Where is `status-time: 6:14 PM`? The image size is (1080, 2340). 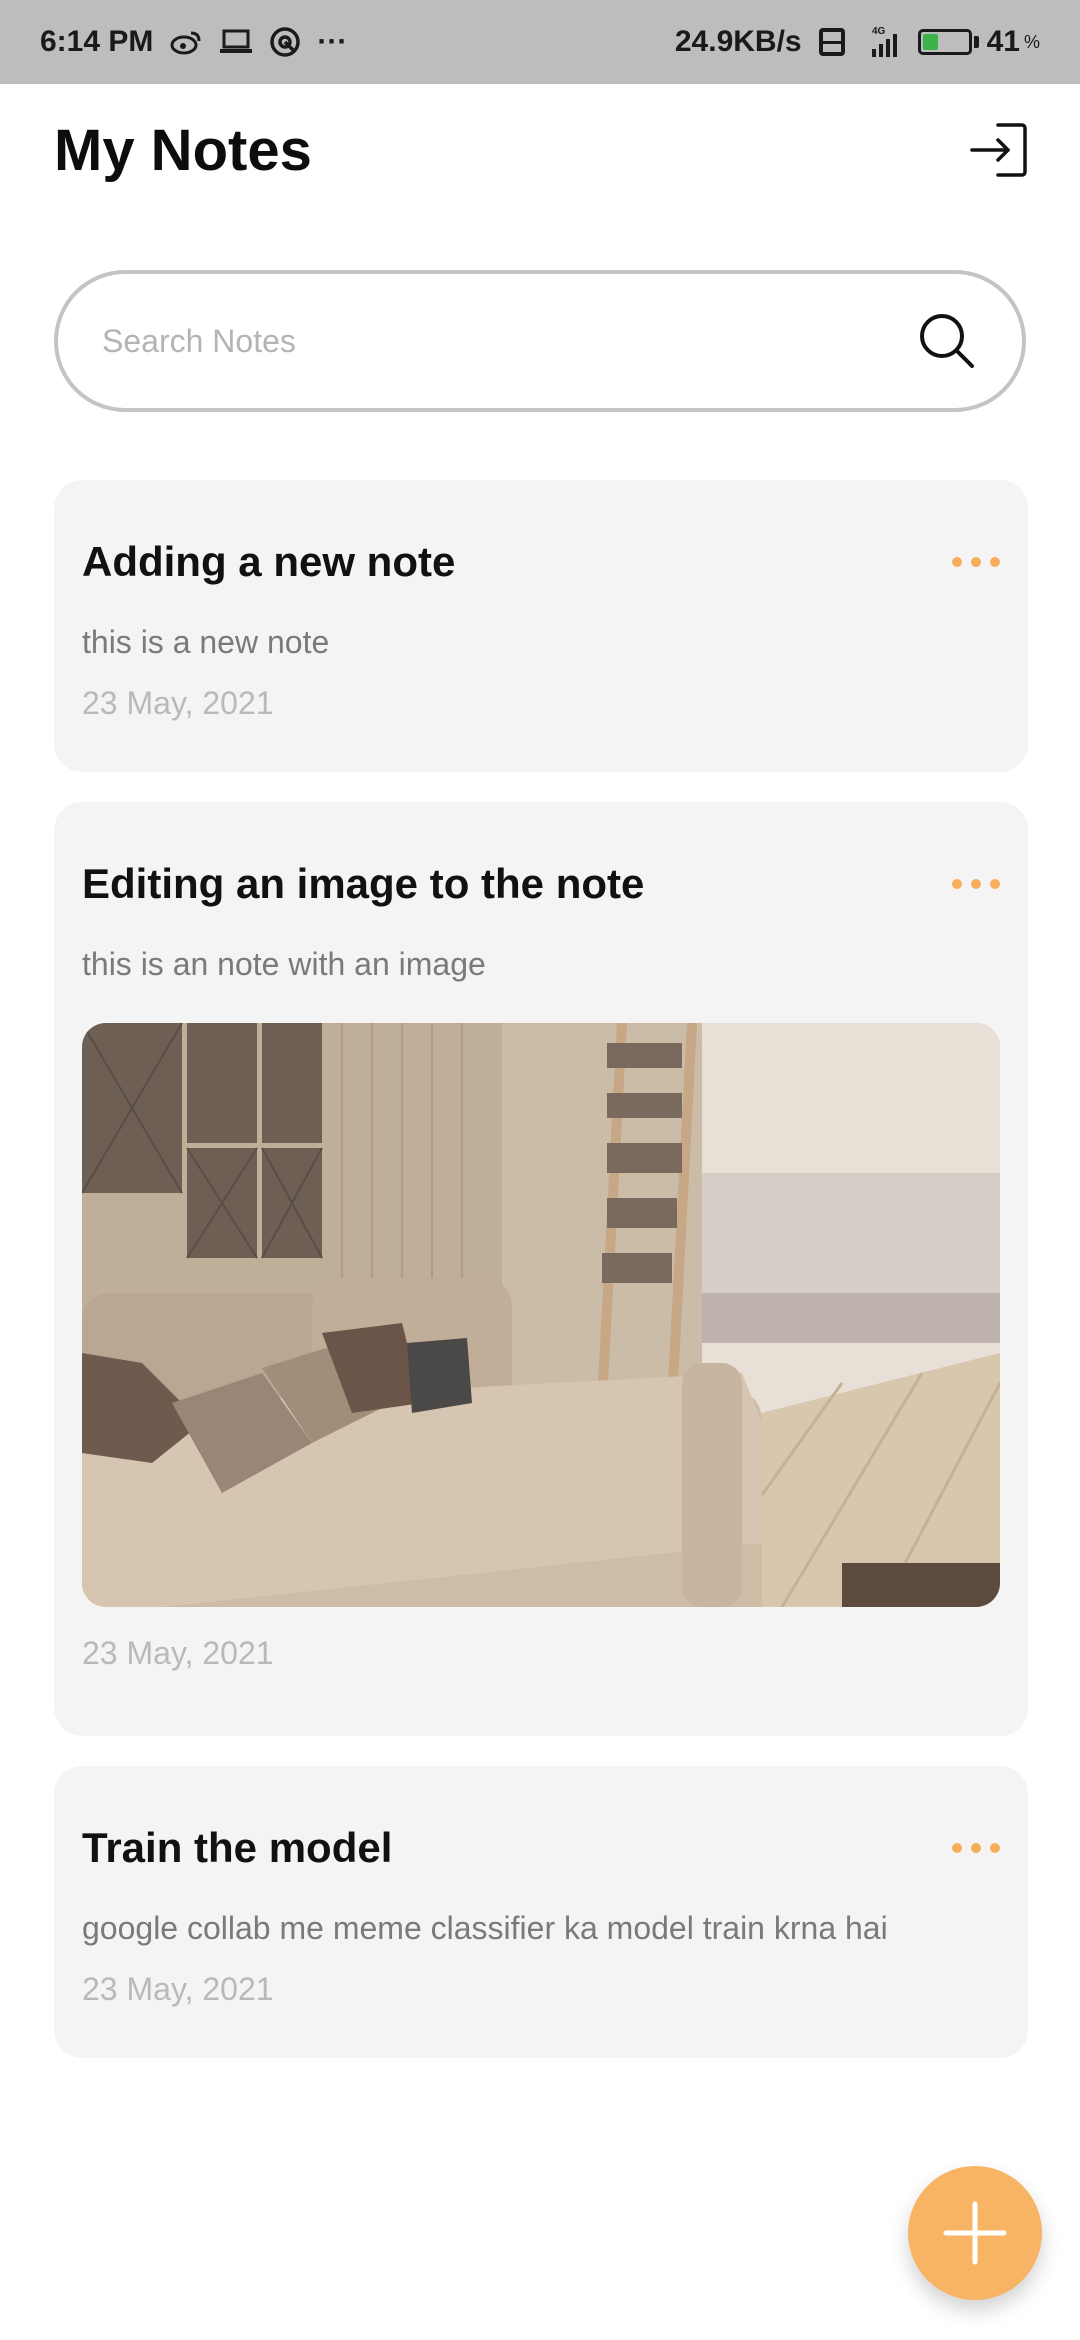
status-time: 6:14 PM is located at coordinates (97, 41).